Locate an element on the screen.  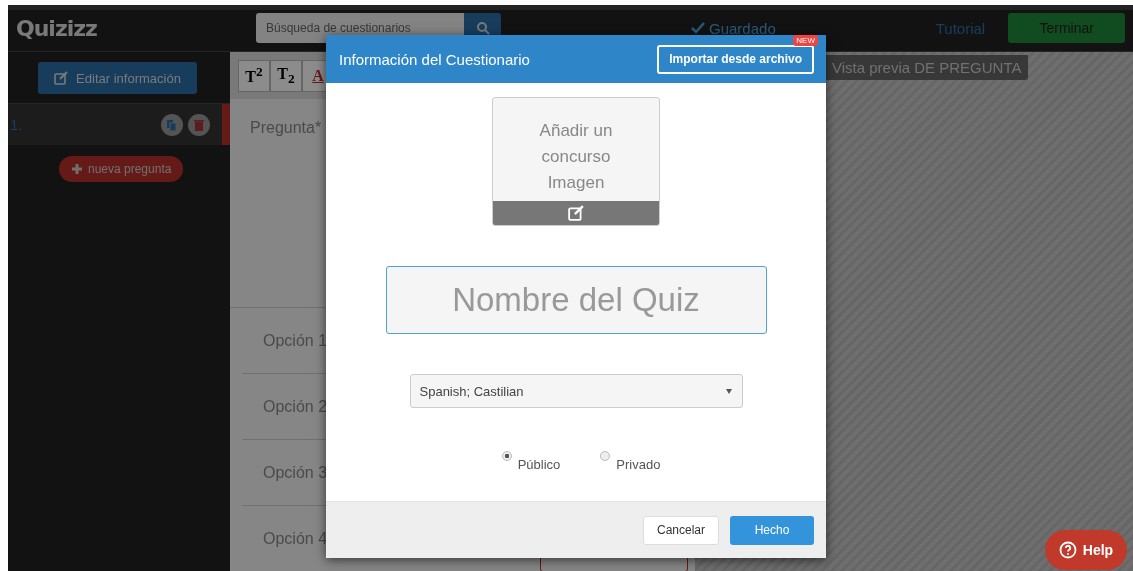
format-button: T$^{2}$ is located at coordinates (254, 75).